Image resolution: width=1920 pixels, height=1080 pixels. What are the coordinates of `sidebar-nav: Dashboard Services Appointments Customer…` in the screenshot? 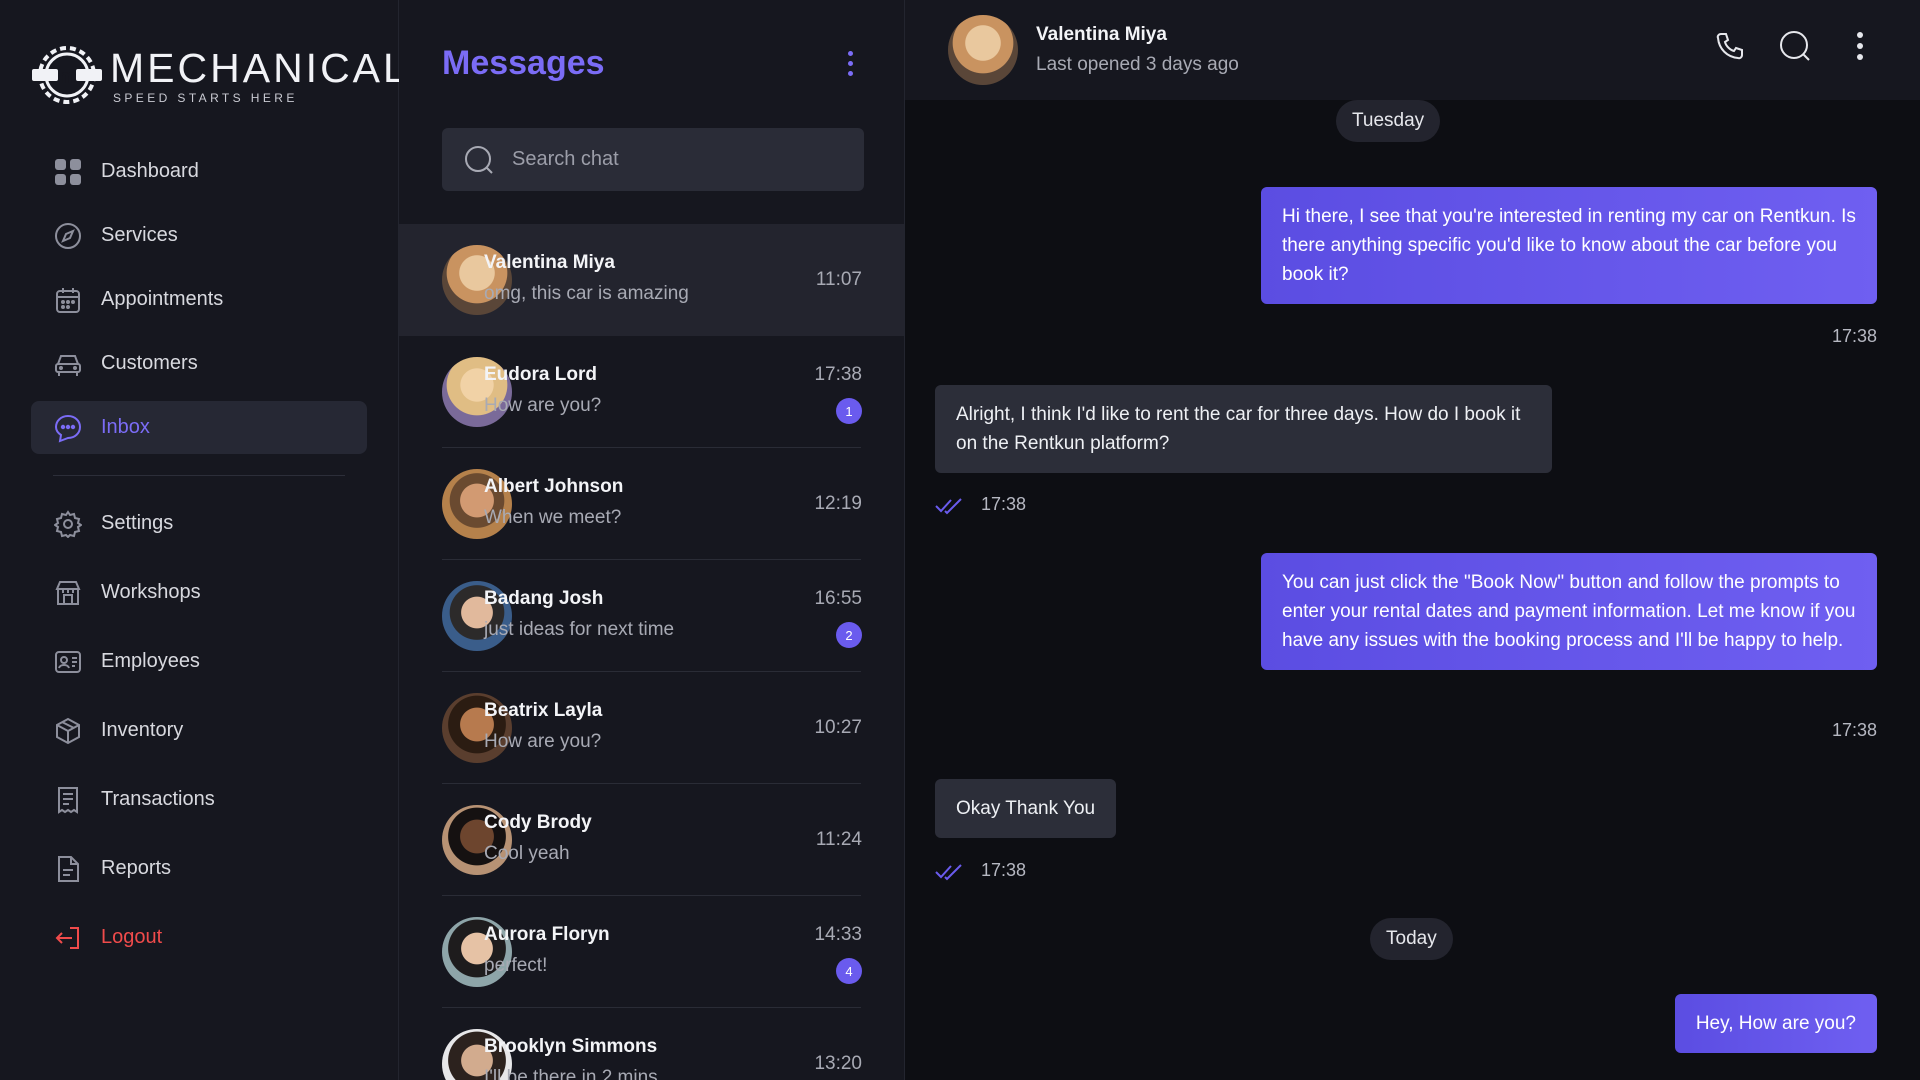 It's located at (199, 562).